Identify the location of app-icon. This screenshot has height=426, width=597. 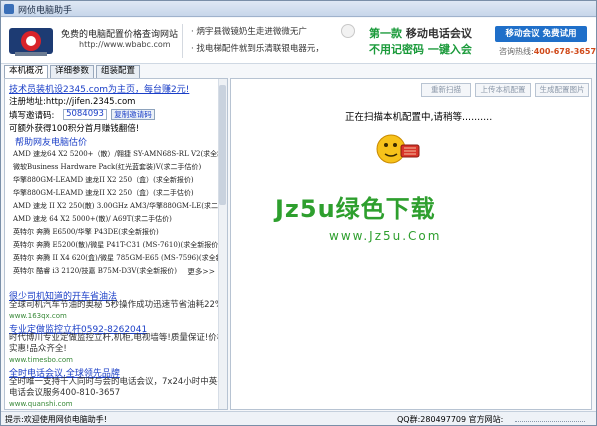
(9, 9).